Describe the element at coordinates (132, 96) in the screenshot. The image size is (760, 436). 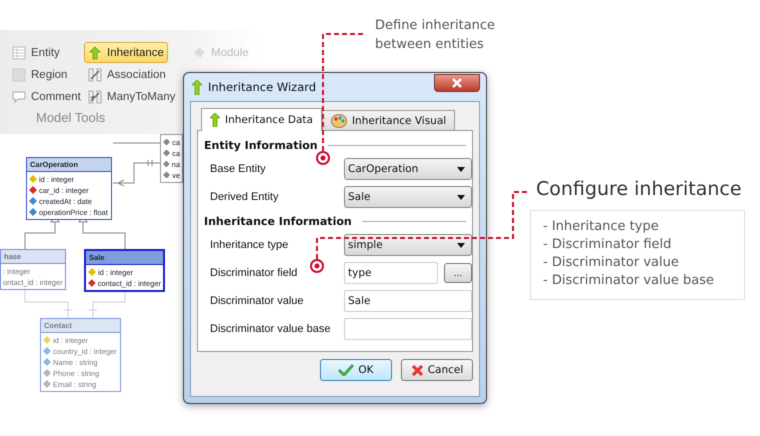
I see `ribbon-tool: ManyToMany` at that location.